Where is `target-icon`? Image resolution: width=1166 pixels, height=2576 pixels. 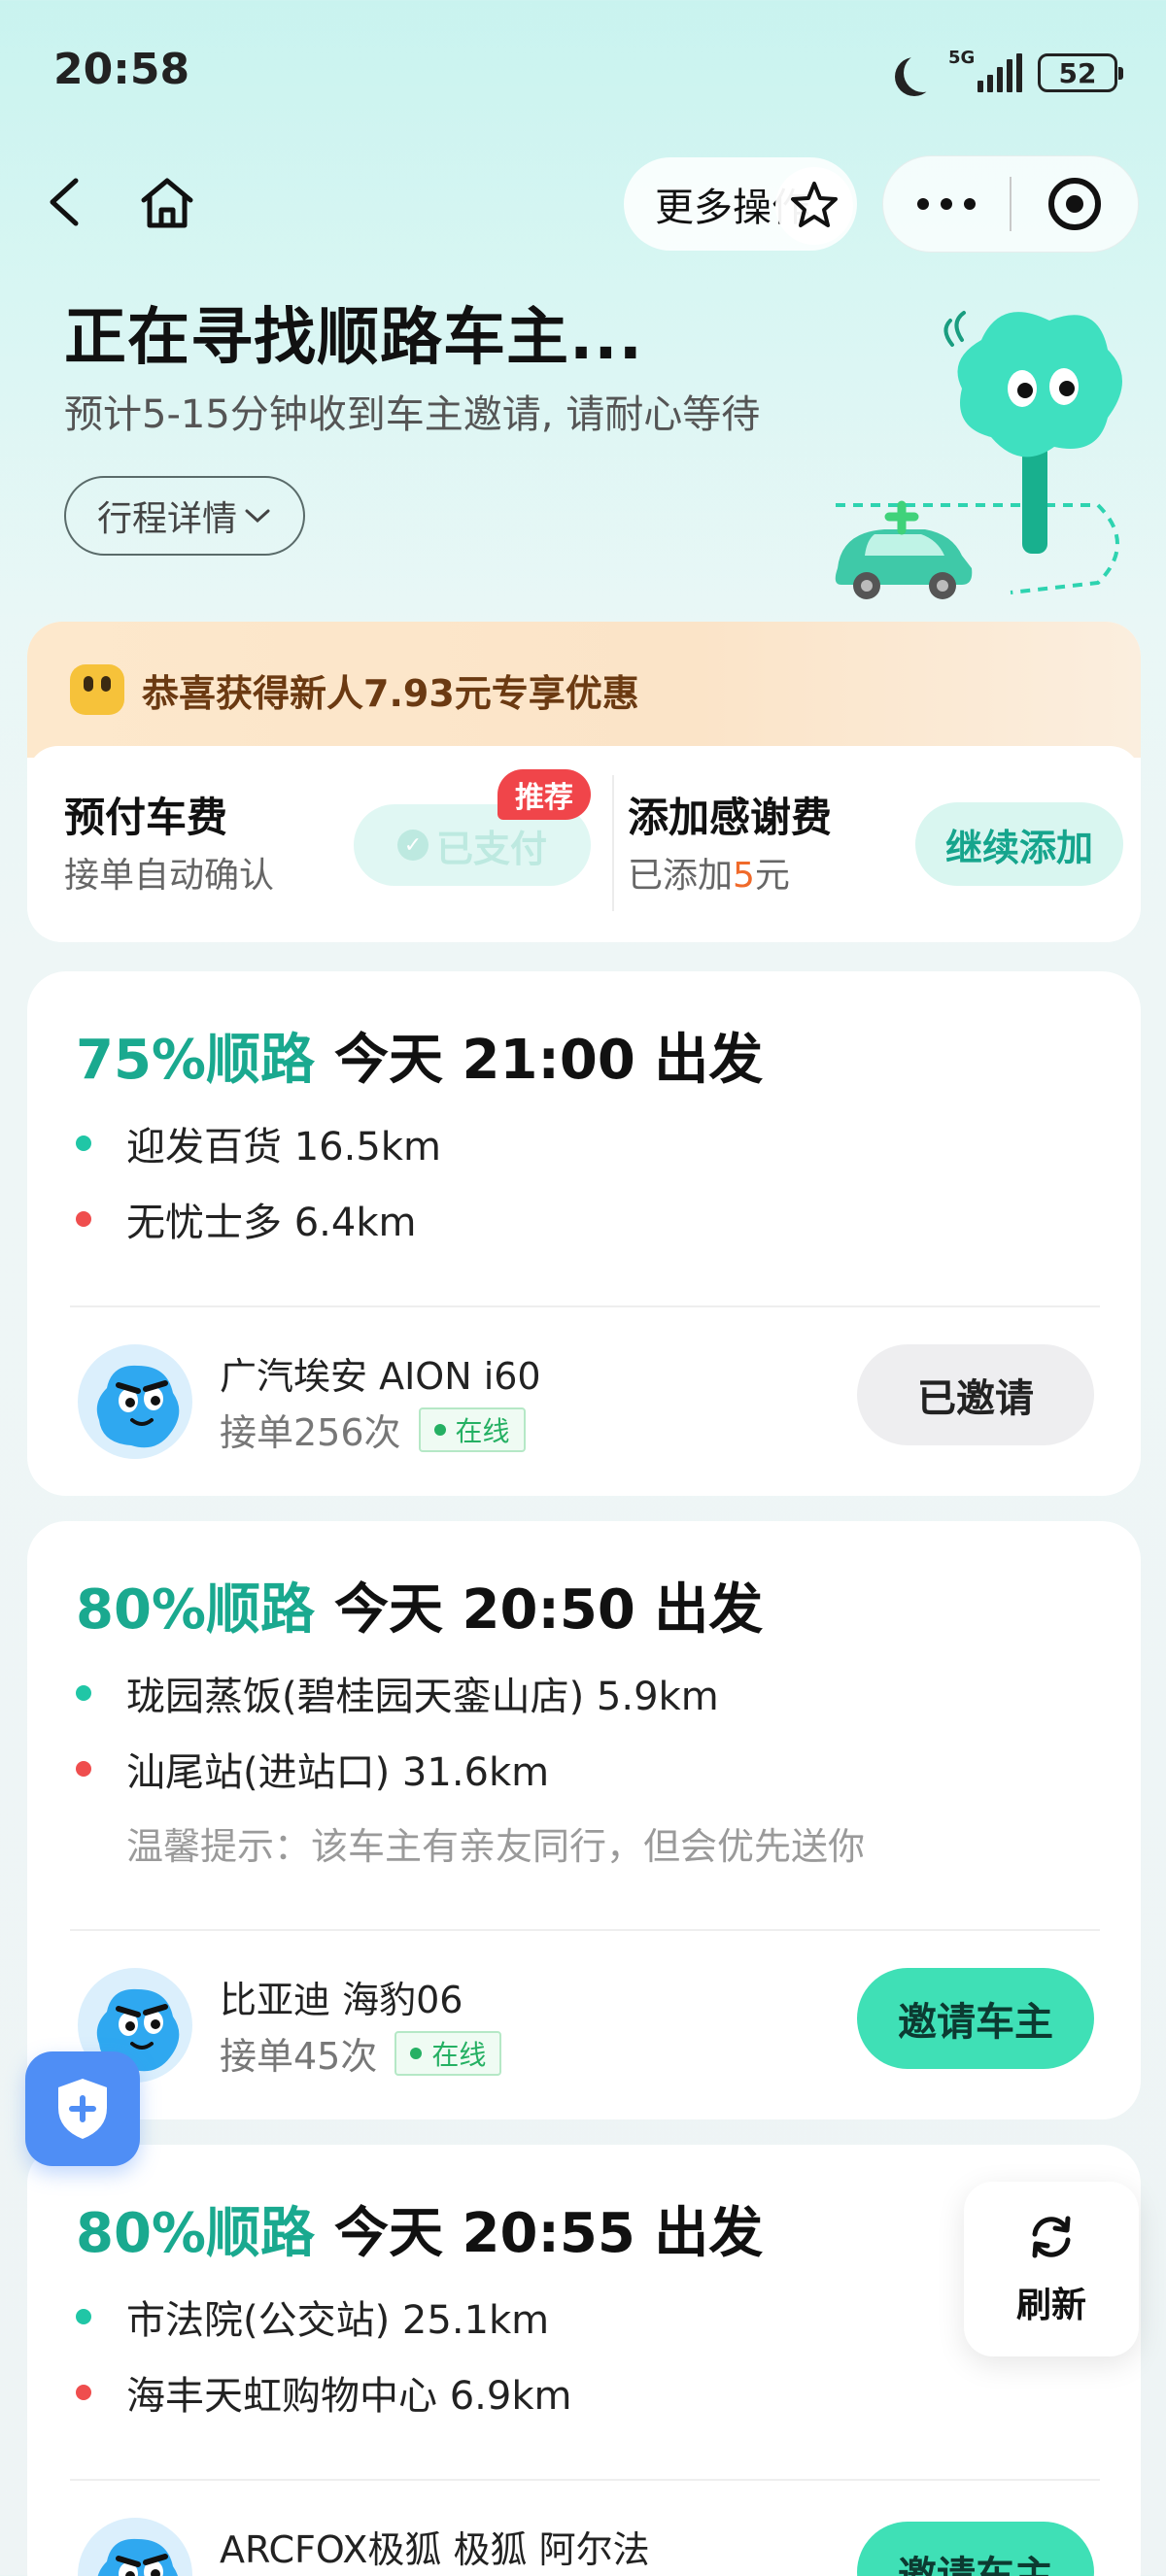
target-icon is located at coordinates (1074, 204).